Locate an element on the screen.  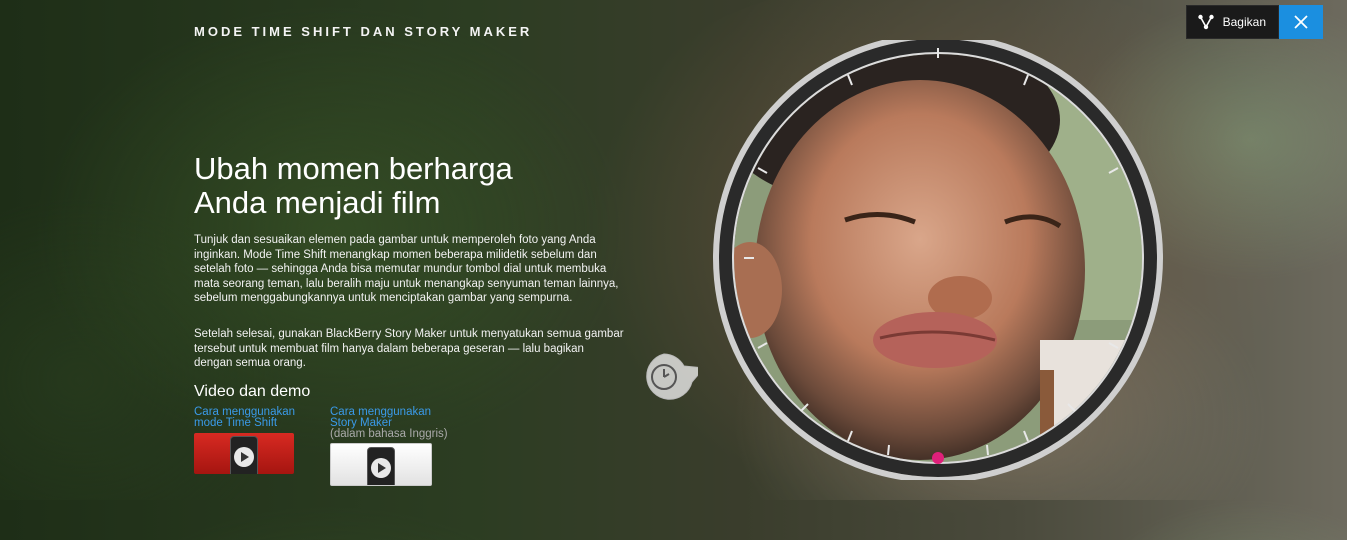
share-button: Bagikan is located at coordinates (1232, 22).